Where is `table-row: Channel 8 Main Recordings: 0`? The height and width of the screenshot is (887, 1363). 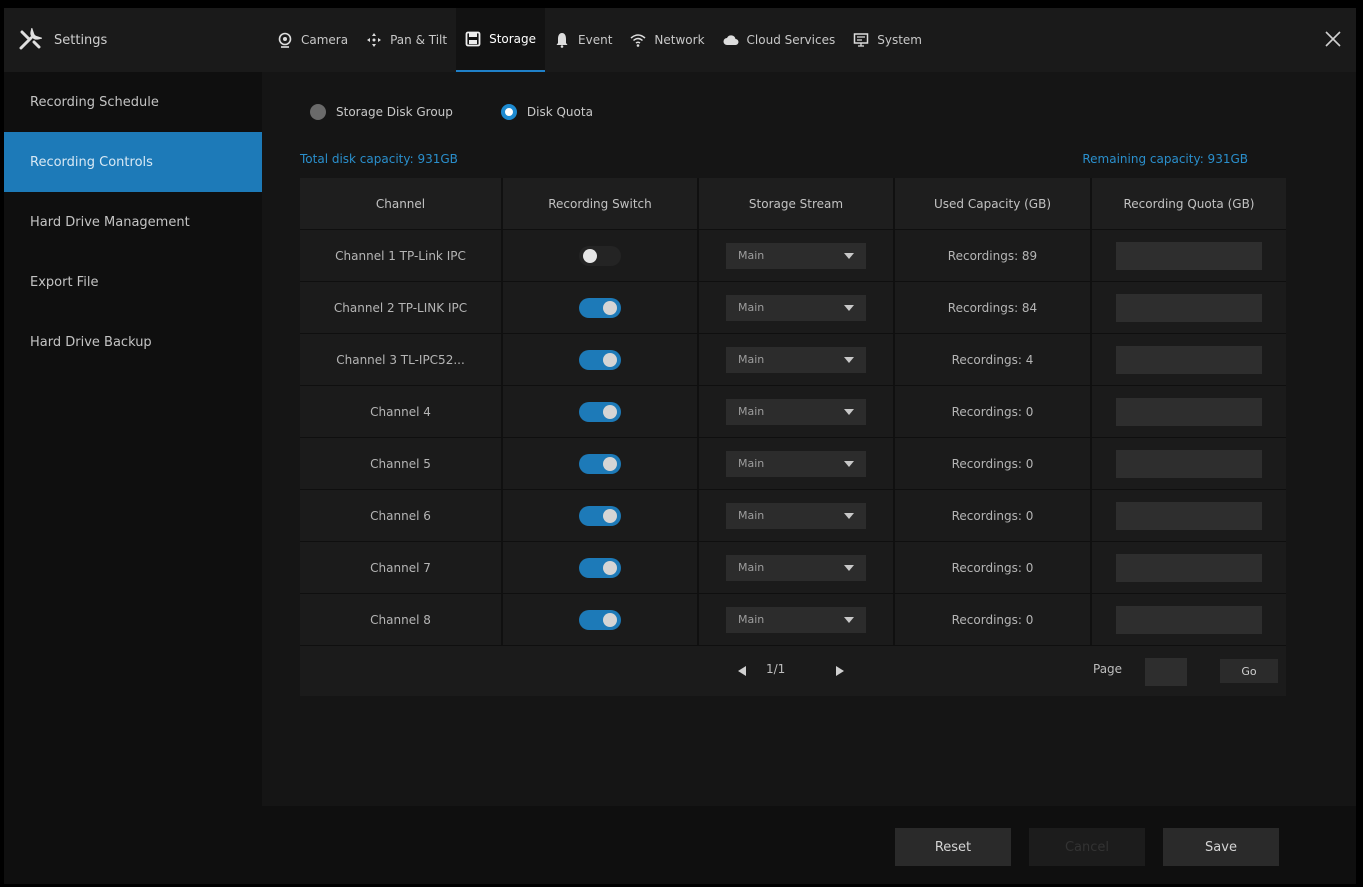 table-row: Channel 8 Main Recordings: 0 is located at coordinates (793, 620).